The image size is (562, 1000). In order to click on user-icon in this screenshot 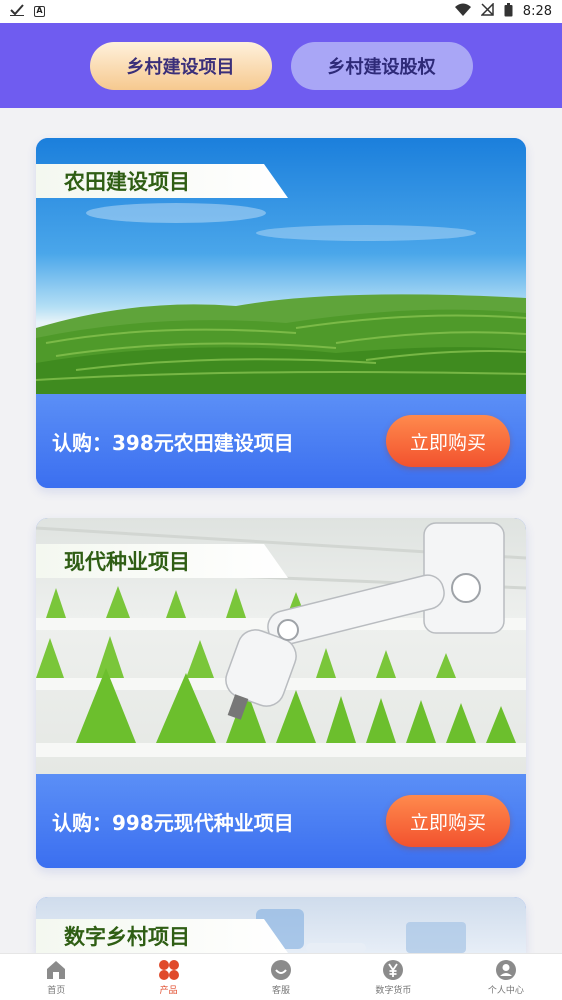, I will do `click(506, 970)`.